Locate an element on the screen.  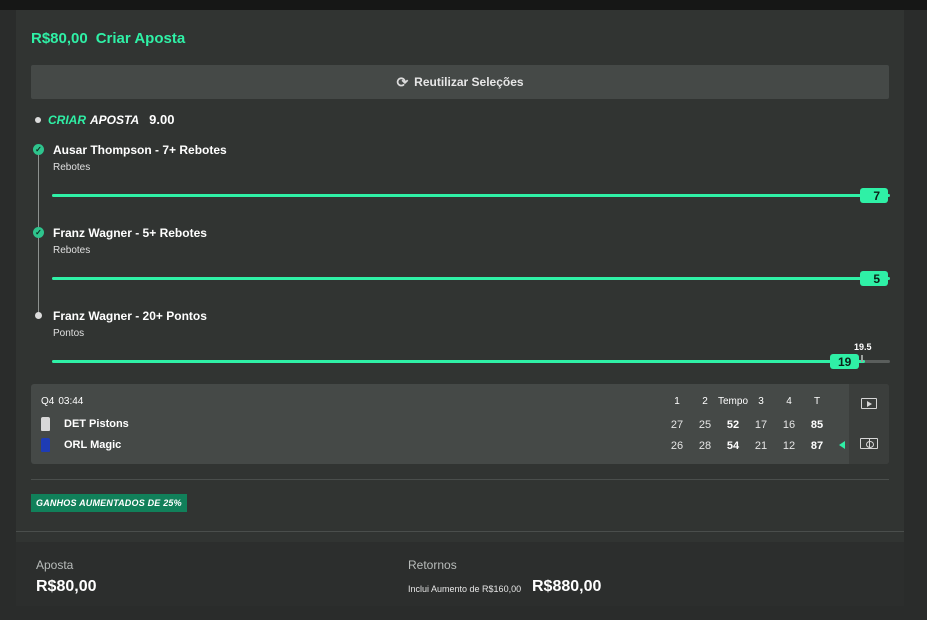
score-cell: 87 is located at coordinates (817, 446).